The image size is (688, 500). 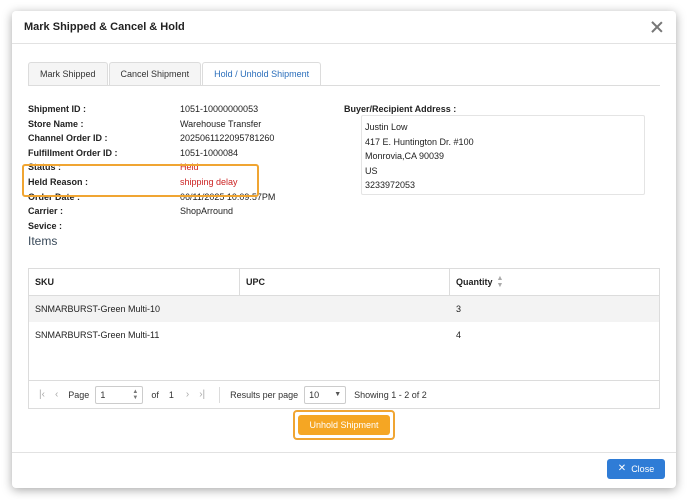 What do you see at coordinates (134, 282) in the screenshot?
I see `column-header-sku: SKU` at bounding box center [134, 282].